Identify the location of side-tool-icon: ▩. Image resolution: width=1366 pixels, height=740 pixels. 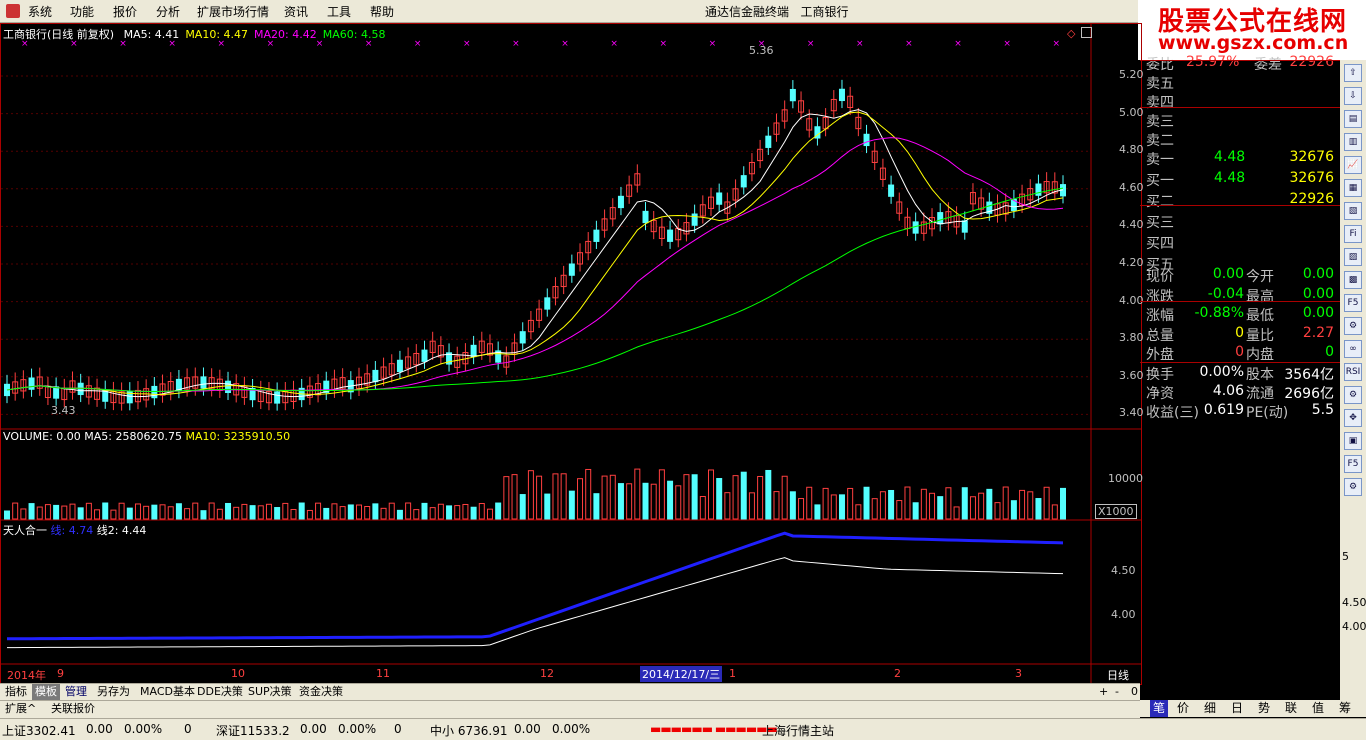
(1353, 280).